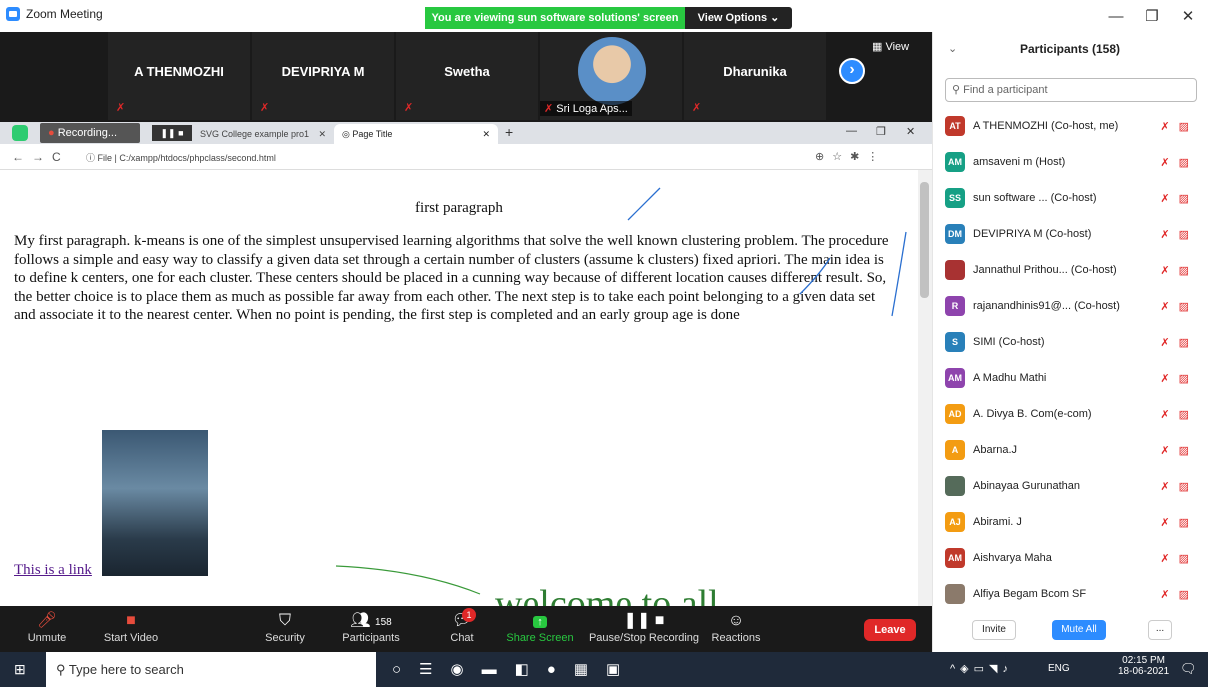 The width and height of the screenshot is (1208, 687). What do you see at coordinates (955, 342) in the screenshot?
I see `avatar: S` at bounding box center [955, 342].